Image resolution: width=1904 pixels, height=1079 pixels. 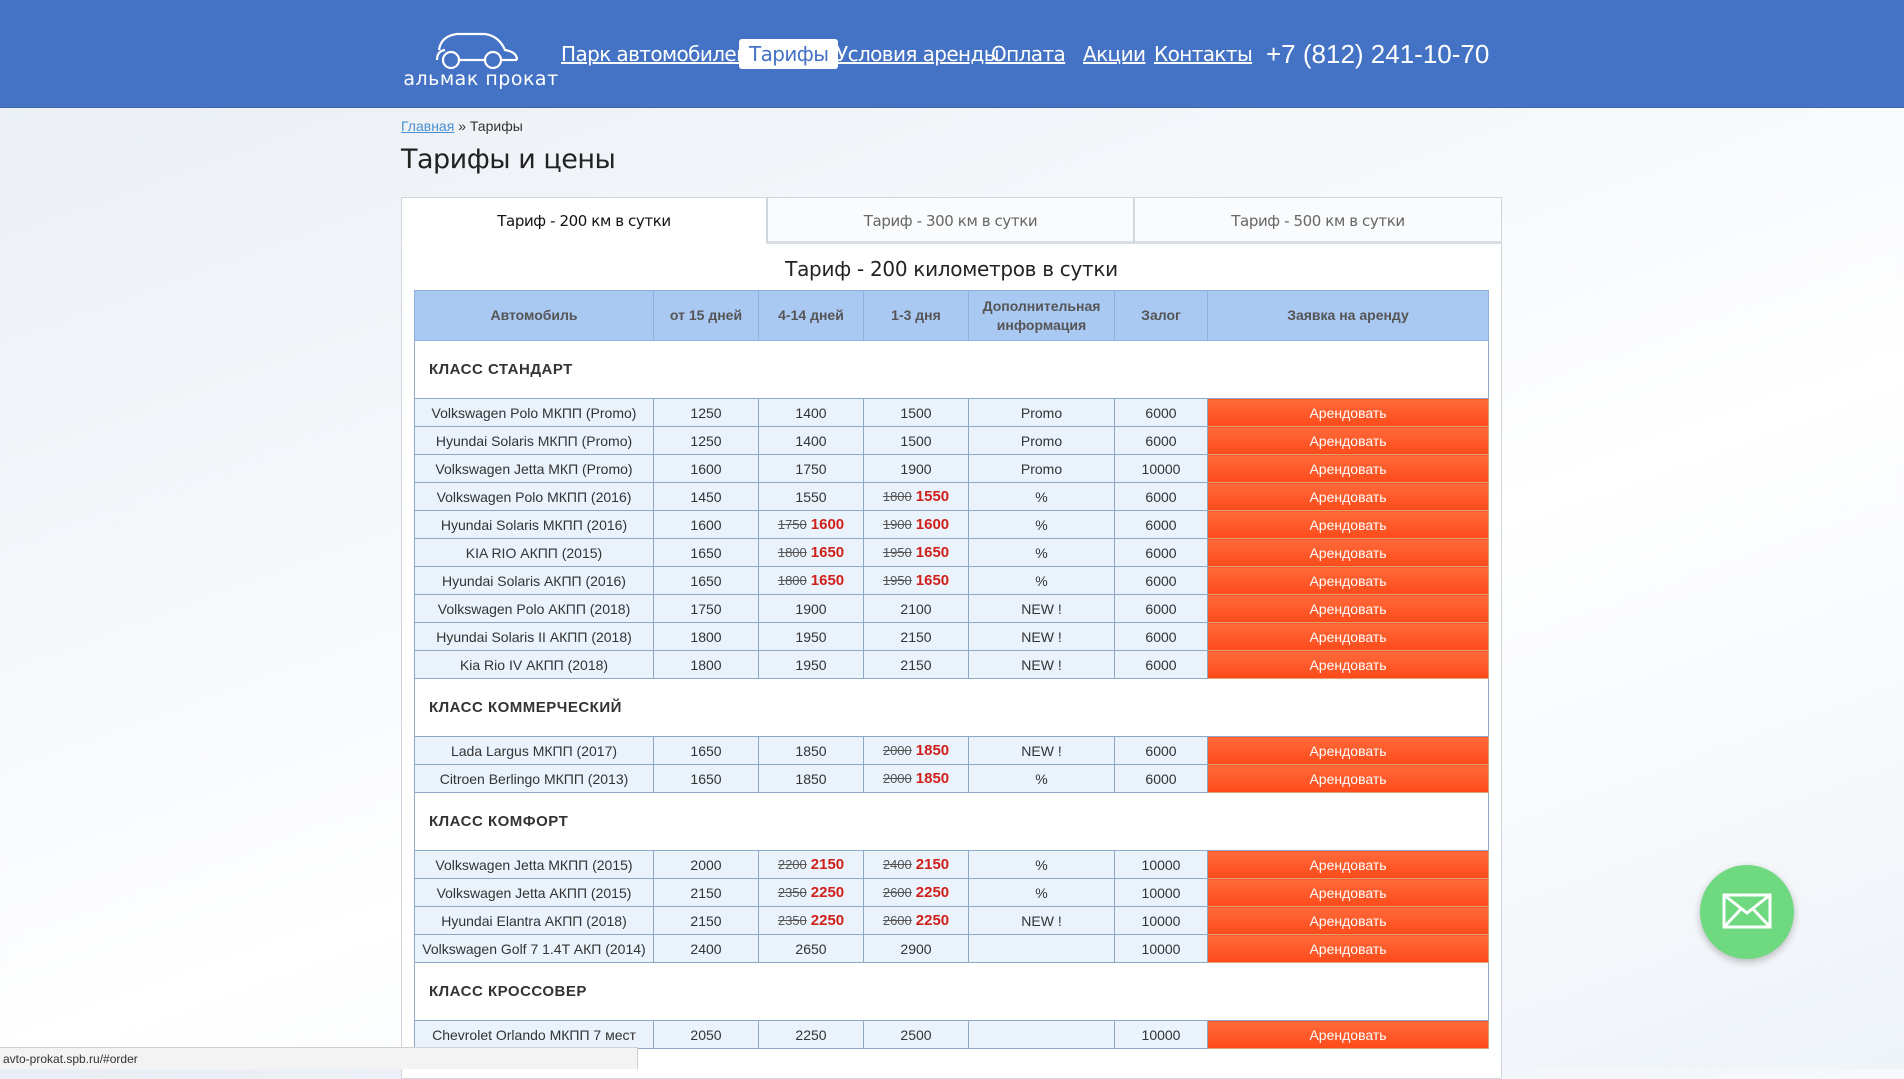 What do you see at coordinates (1348, 315) in the screenshot?
I see `column-header-order: Заявка на аренду` at bounding box center [1348, 315].